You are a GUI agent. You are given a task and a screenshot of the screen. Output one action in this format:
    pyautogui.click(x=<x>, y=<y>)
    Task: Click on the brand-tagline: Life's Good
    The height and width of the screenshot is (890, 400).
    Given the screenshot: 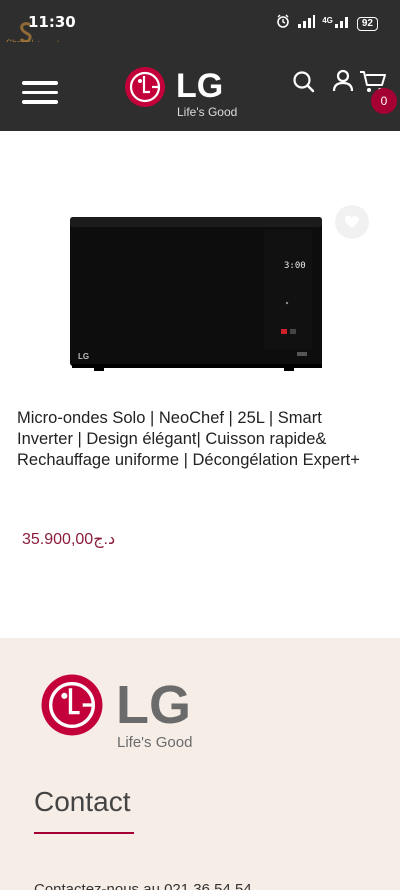 What is the action you would take?
    pyautogui.click(x=207, y=112)
    